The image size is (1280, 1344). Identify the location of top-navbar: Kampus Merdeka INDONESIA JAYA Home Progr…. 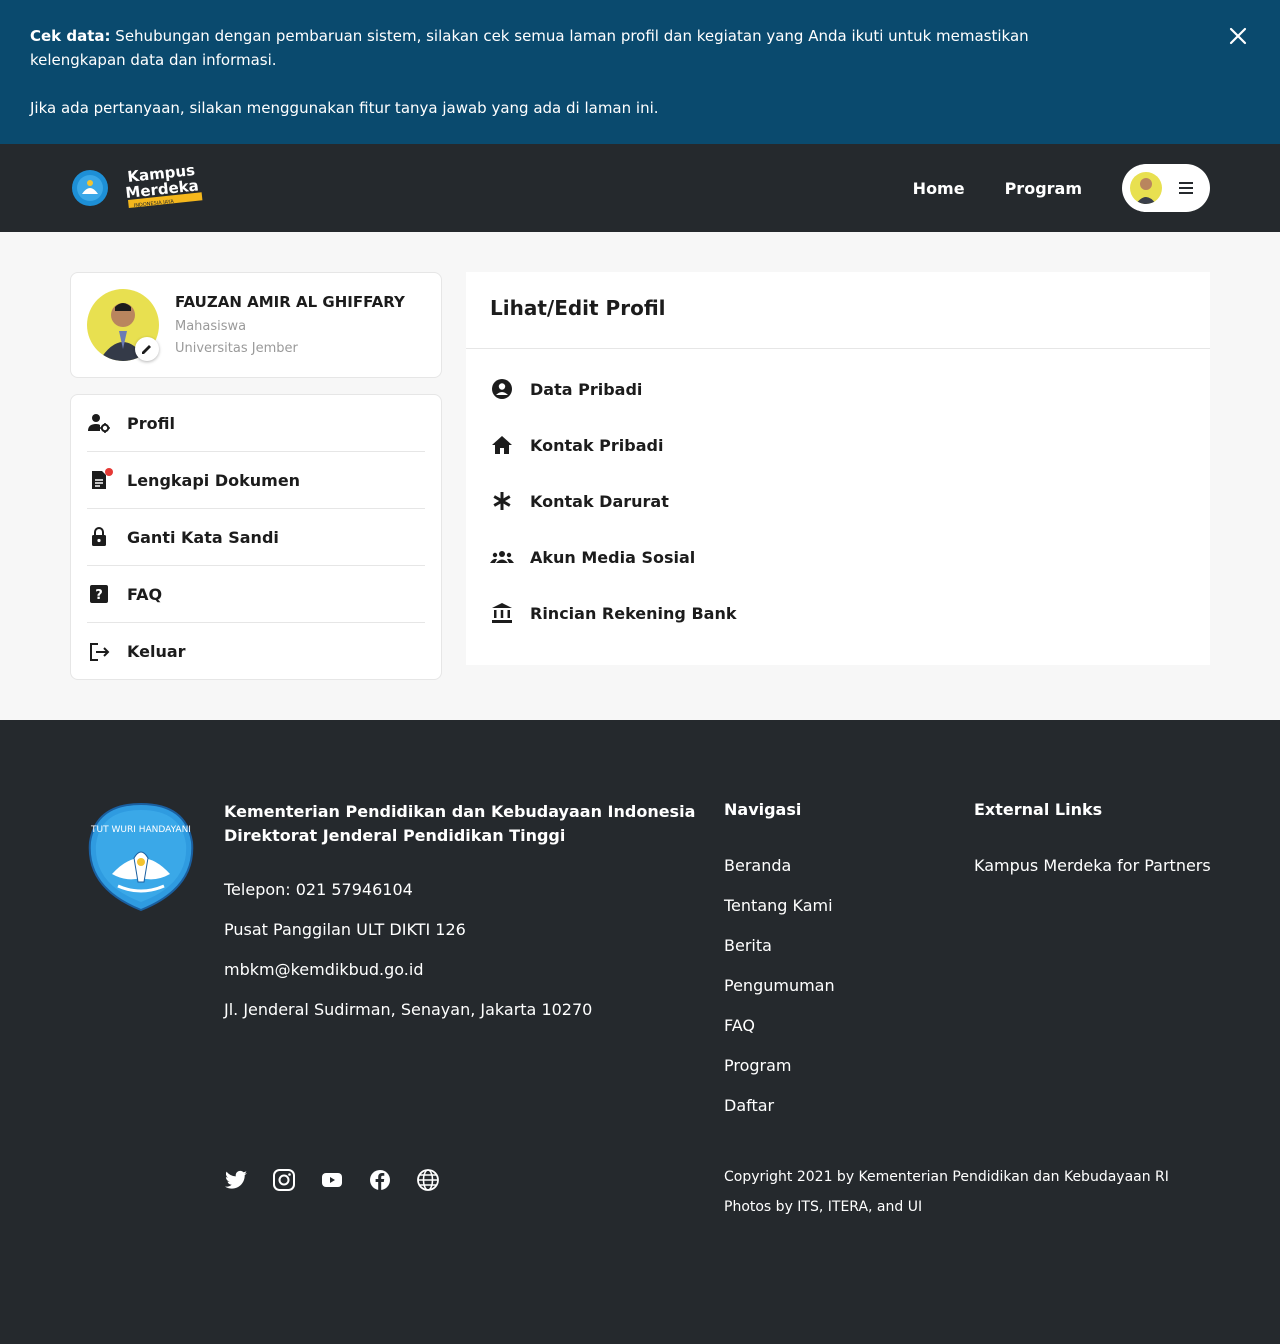
(640, 188).